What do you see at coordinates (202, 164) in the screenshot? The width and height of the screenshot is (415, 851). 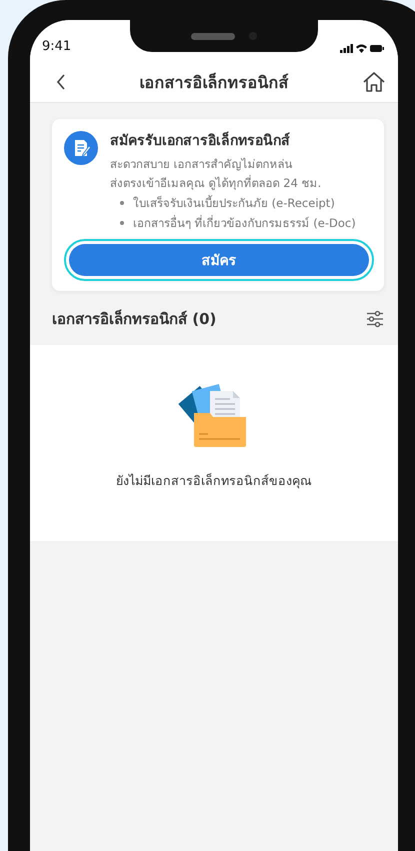 I see `card-description: สะดวกสบาย เอกสารสำคัญไม่ตกหล่น` at bounding box center [202, 164].